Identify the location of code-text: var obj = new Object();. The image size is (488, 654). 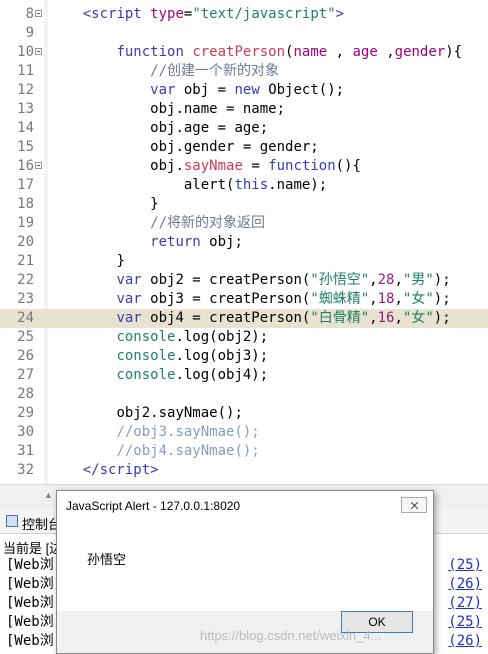
(196, 90).